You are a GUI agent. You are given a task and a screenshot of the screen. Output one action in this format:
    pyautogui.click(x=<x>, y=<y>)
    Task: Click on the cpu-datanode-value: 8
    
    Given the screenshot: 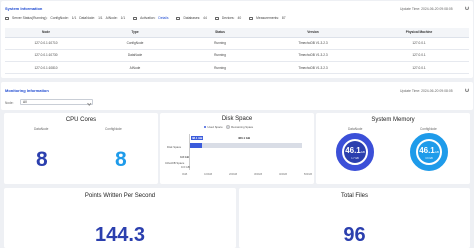 What is the action you would take?
    pyautogui.click(x=42, y=159)
    